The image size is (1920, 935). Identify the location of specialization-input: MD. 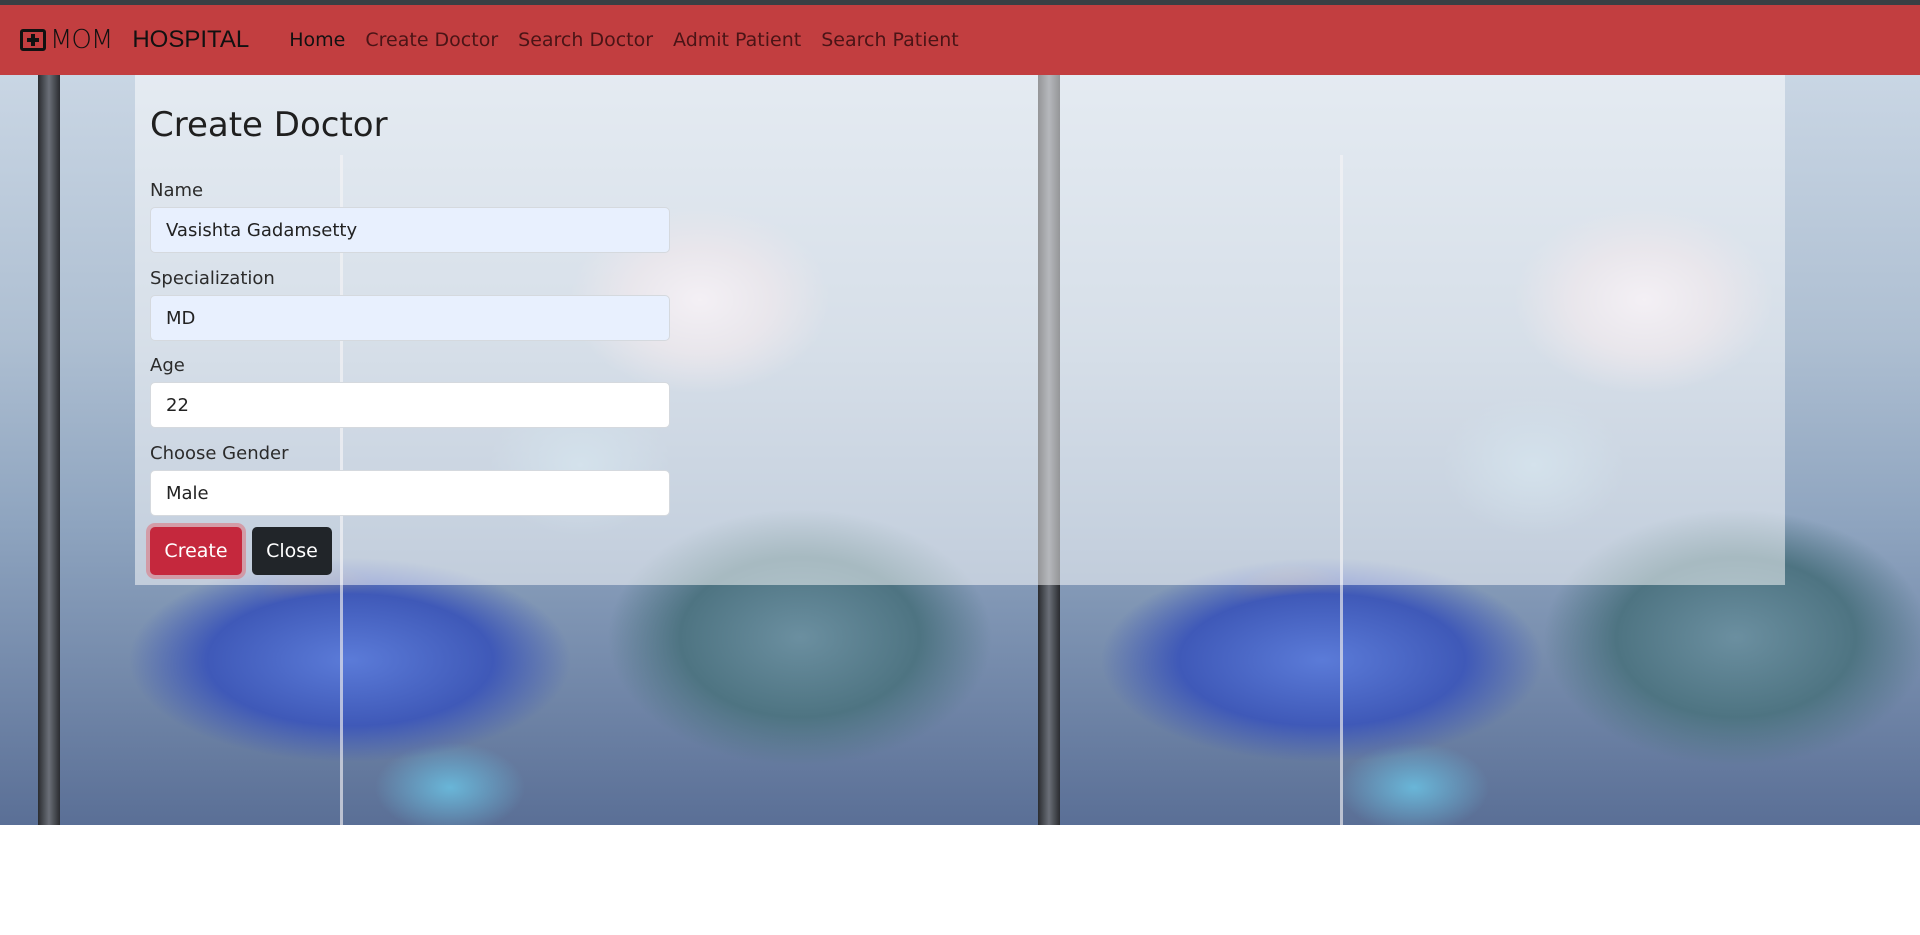
(410, 318).